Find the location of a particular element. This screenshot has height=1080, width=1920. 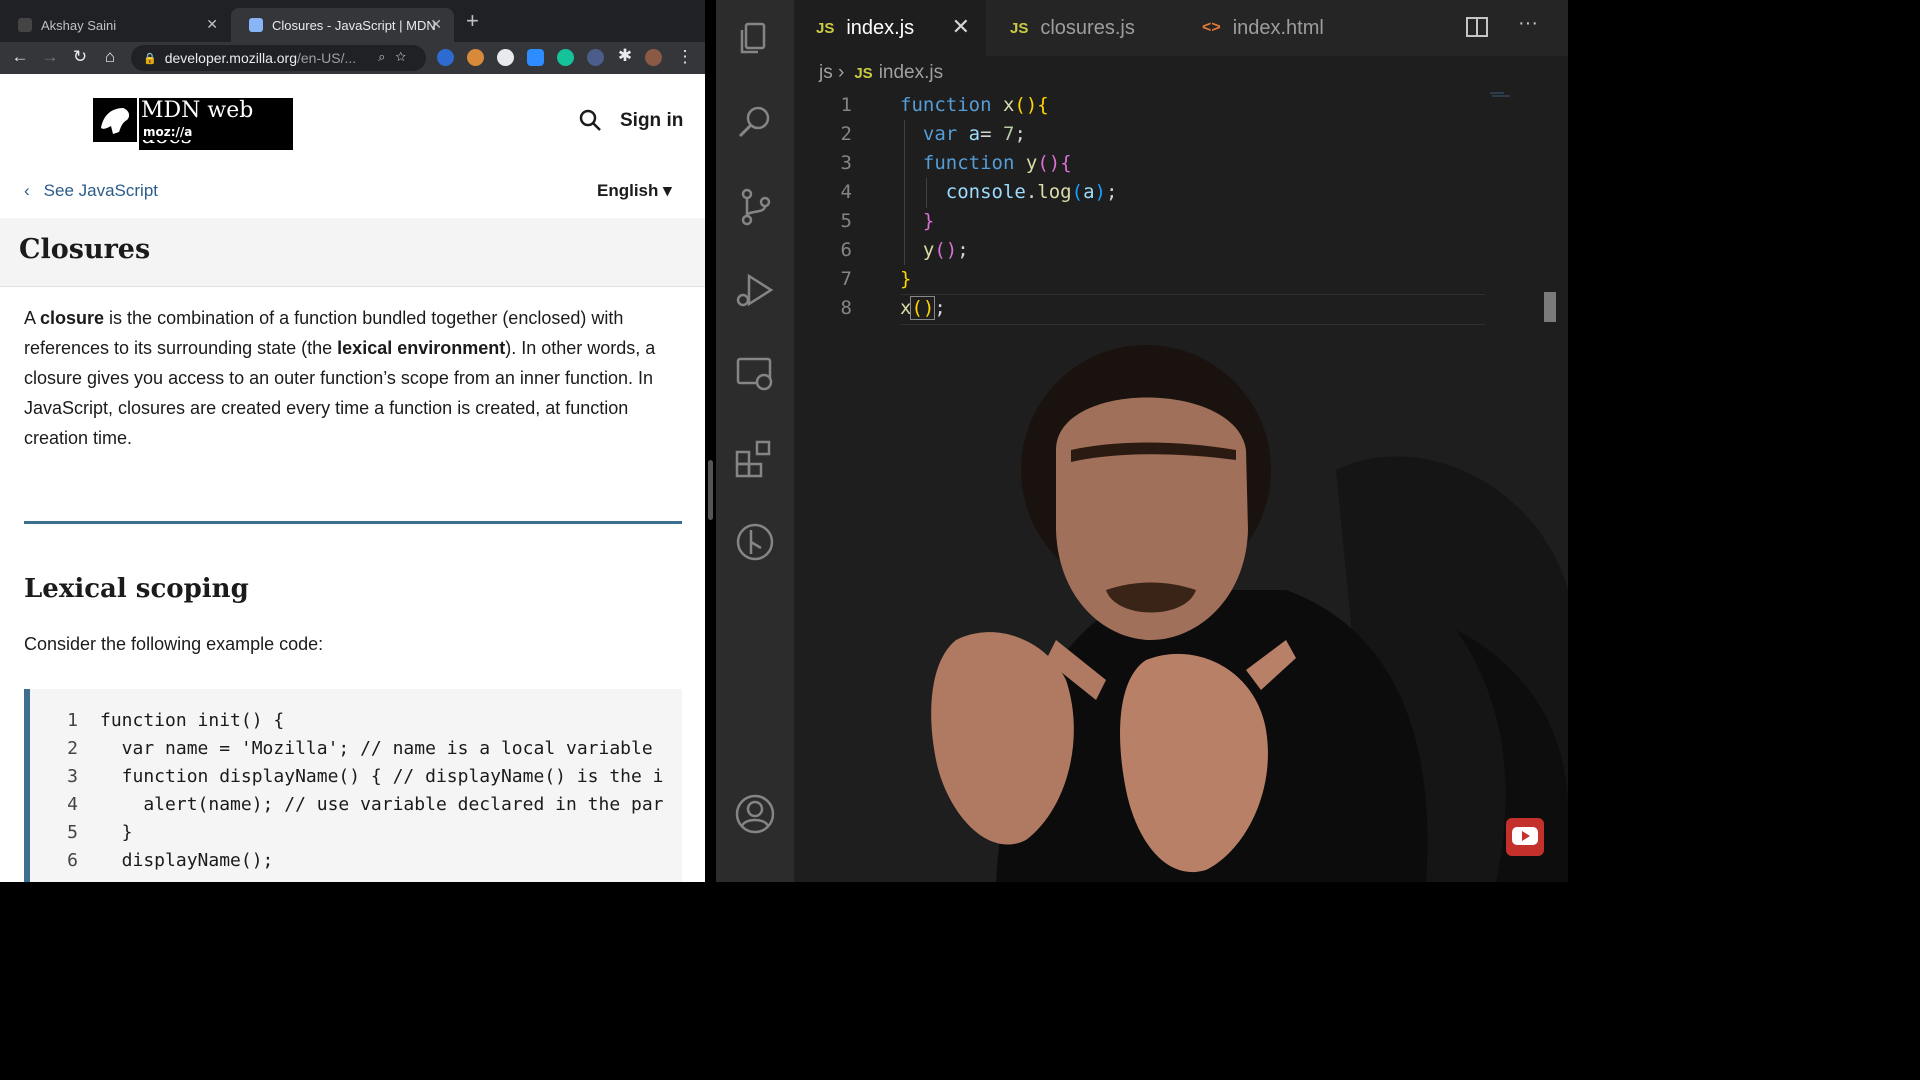

code-line: 6 displayName(); is located at coordinates (170, 860).